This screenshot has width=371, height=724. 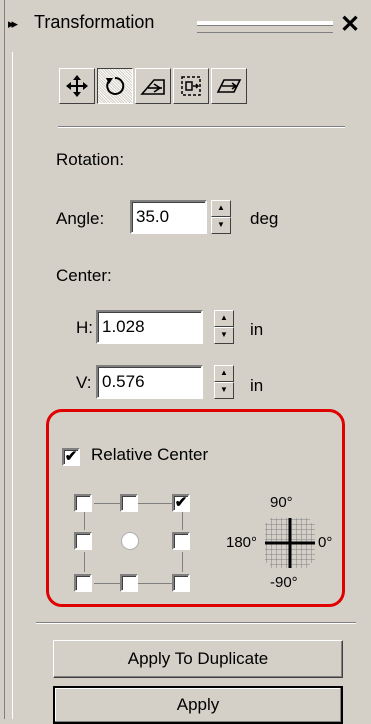 What do you see at coordinates (221, 225) in the screenshot?
I see `angle-down-button: ▼` at bounding box center [221, 225].